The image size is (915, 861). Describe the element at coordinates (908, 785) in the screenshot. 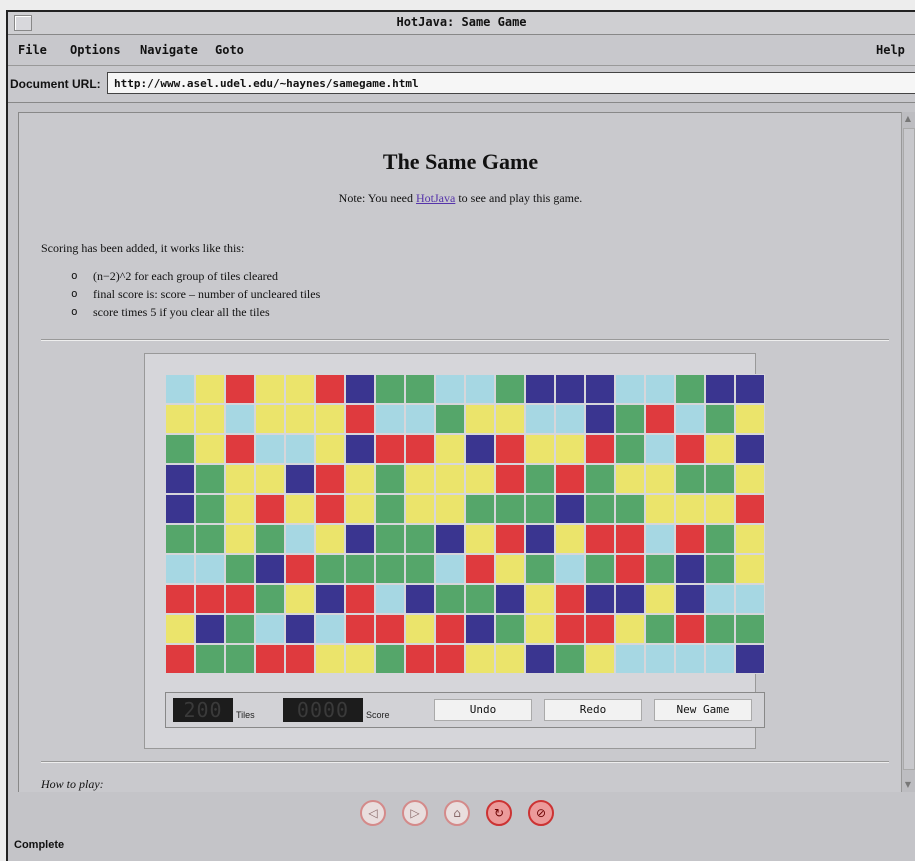

I see `scroll-down-icon: ▼` at that location.